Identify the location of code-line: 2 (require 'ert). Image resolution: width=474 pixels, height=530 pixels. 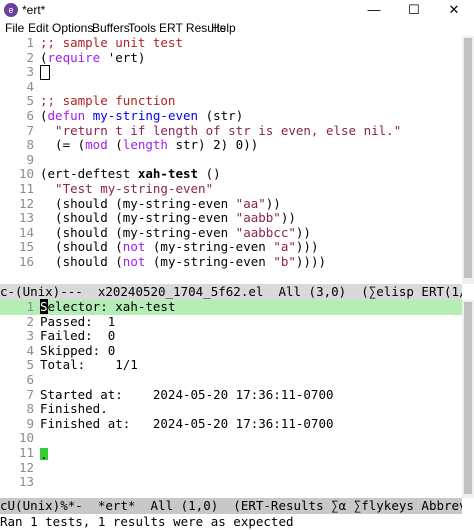
(86, 57).